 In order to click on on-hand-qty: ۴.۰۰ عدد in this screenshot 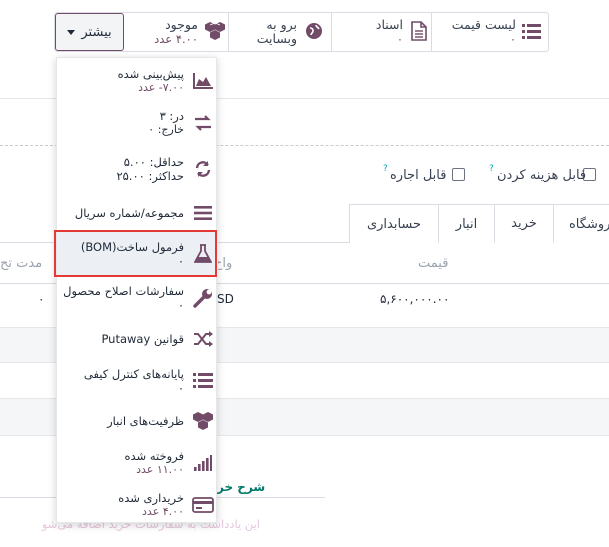, I will do `click(176, 39)`.